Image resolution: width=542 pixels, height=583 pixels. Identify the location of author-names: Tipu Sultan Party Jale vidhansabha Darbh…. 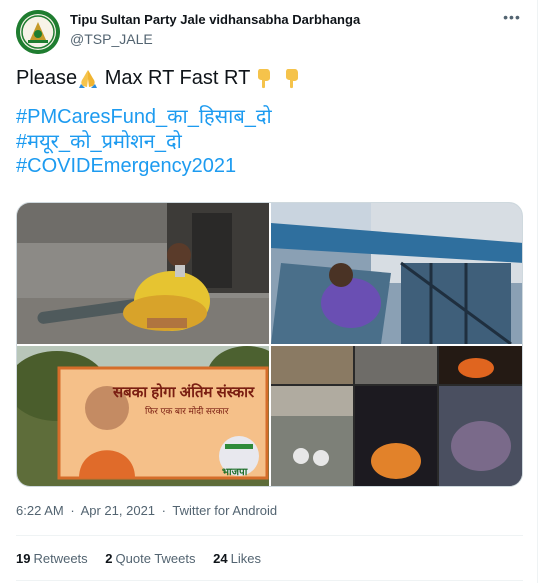
(215, 30).